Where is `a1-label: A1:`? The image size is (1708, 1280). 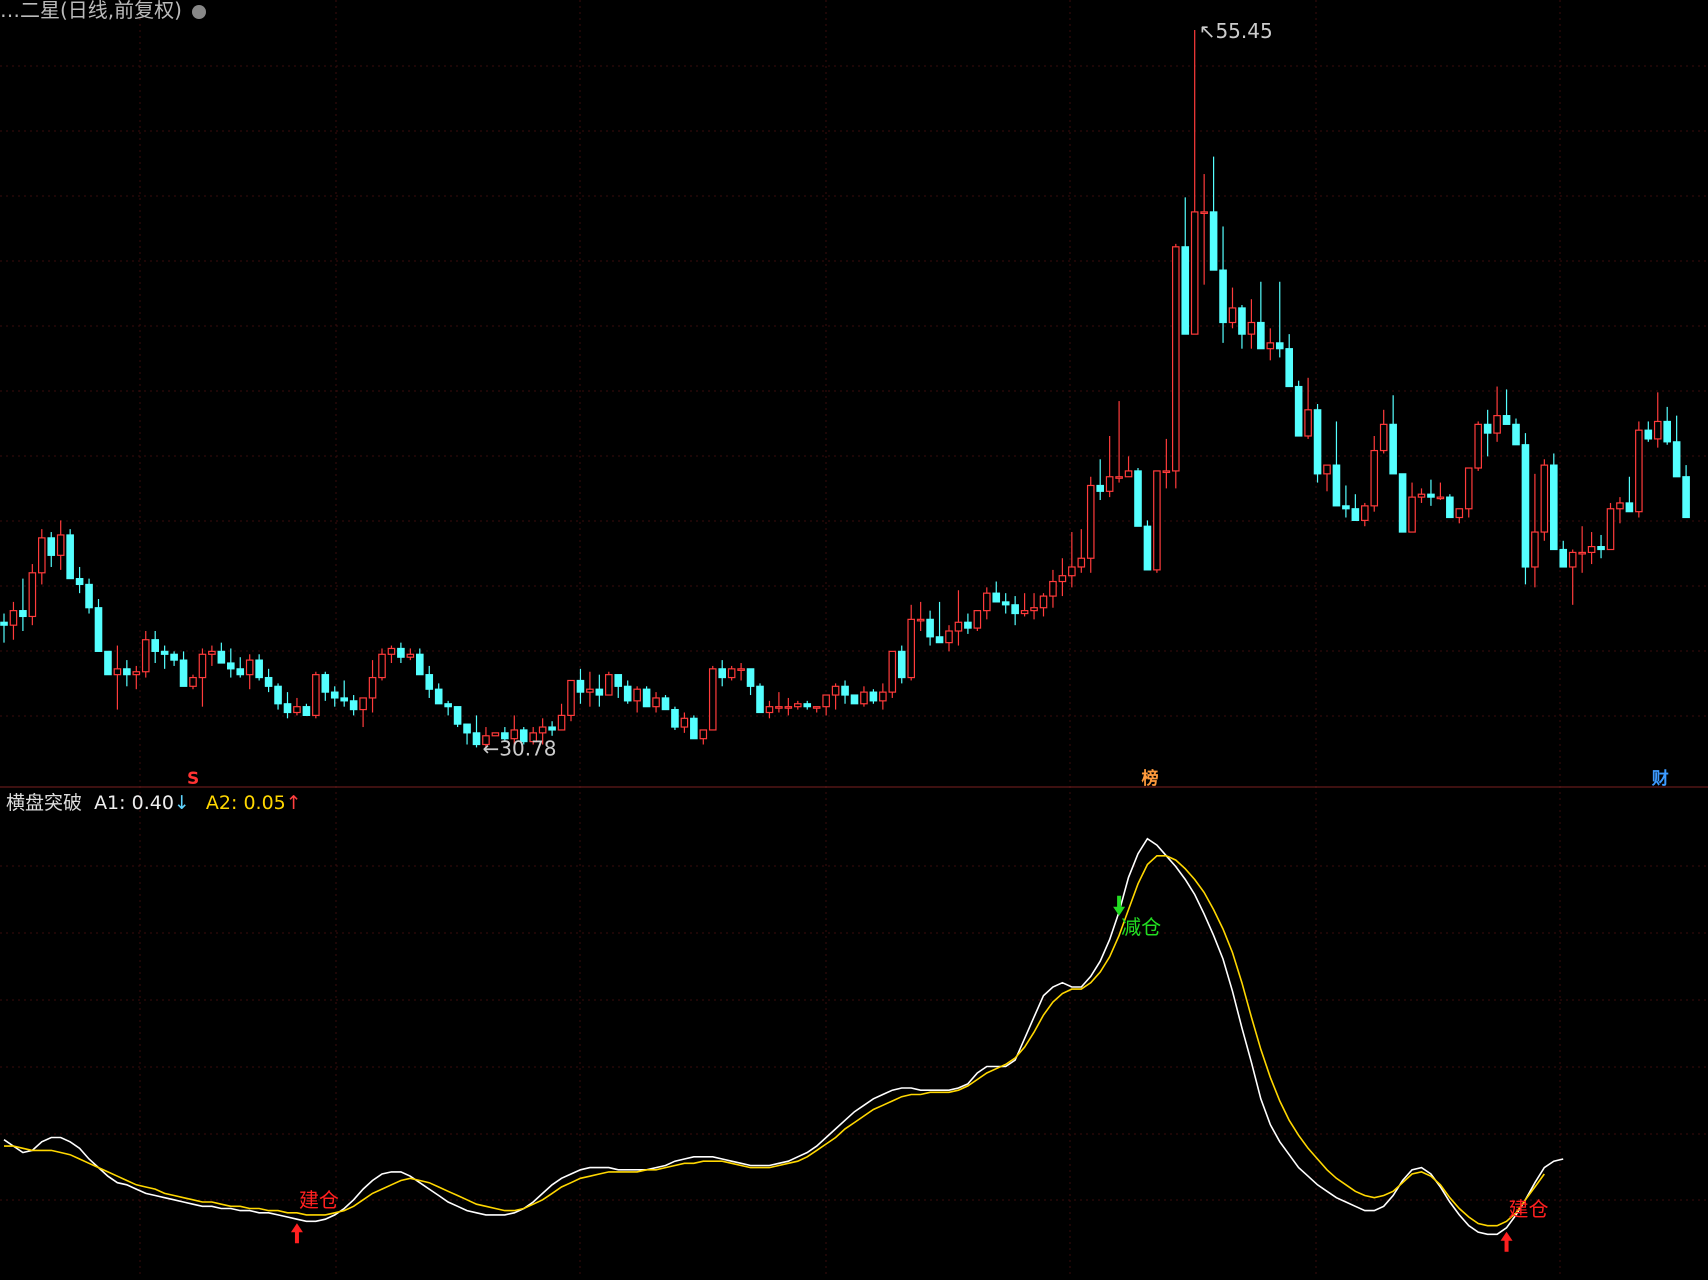
a1-label: A1: is located at coordinates (110, 803).